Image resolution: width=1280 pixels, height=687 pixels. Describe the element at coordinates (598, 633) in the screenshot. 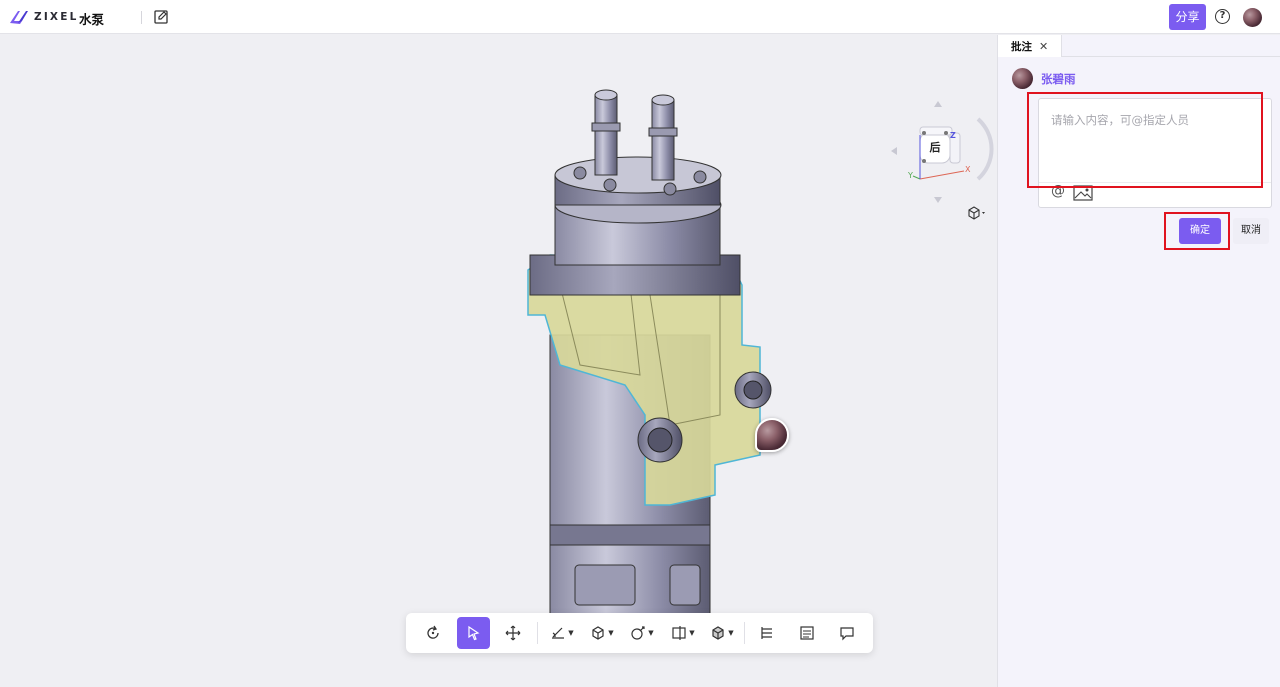

I see `section-box-icon` at that location.